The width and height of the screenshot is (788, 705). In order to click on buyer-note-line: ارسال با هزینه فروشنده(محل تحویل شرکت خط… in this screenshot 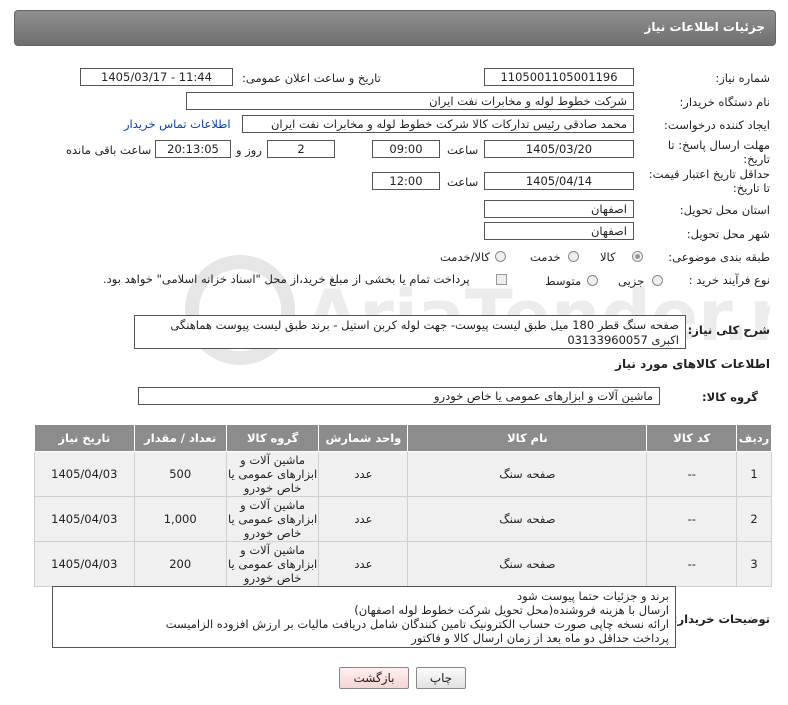, I will do `click(511, 610)`.